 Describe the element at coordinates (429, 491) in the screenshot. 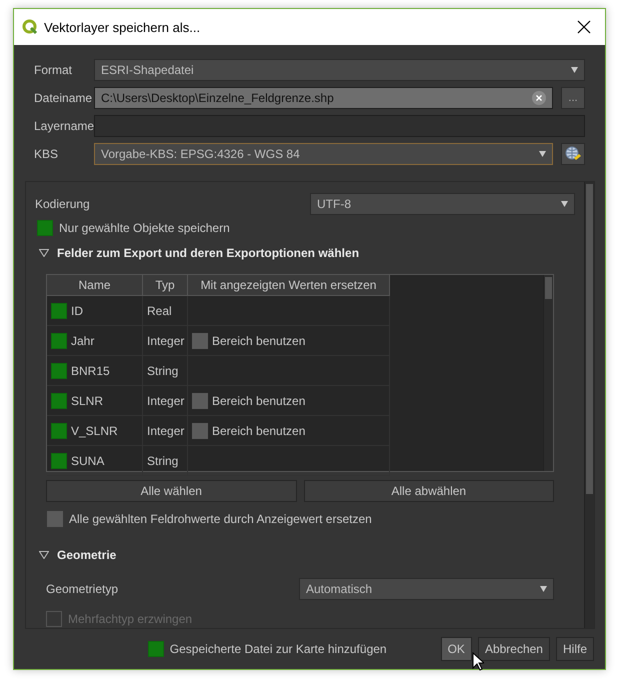

I see `select-button: Alle abwählen` at that location.